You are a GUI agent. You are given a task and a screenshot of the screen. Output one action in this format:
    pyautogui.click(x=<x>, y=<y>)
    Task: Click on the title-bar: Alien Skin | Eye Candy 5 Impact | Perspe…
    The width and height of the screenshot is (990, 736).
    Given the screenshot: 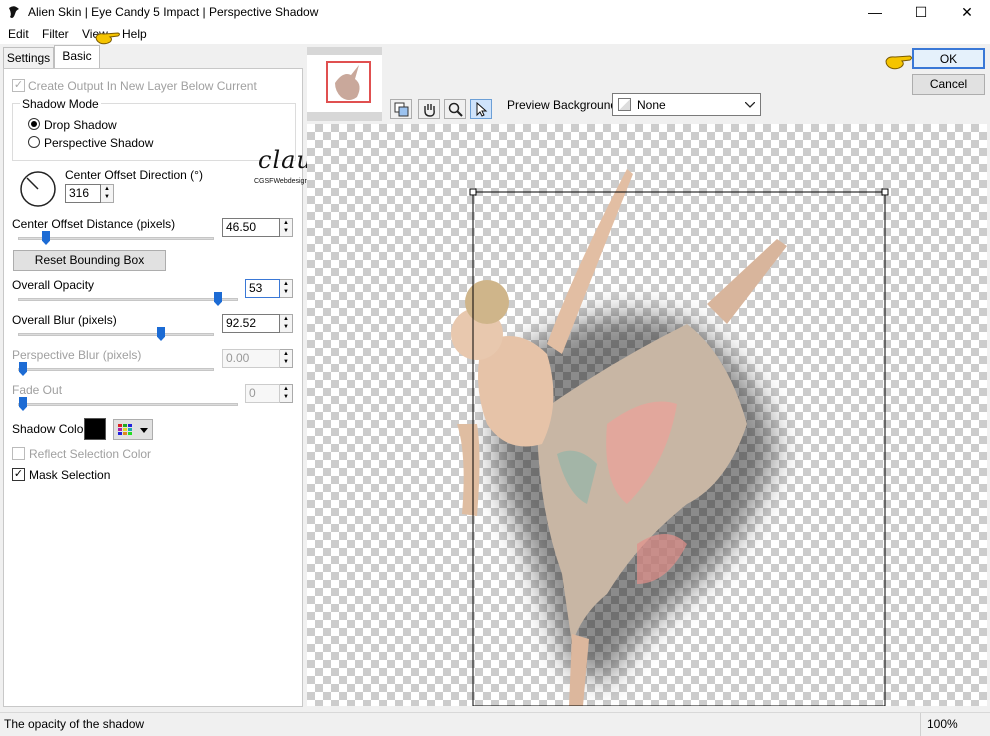 What is the action you would take?
    pyautogui.click(x=495, y=12)
    